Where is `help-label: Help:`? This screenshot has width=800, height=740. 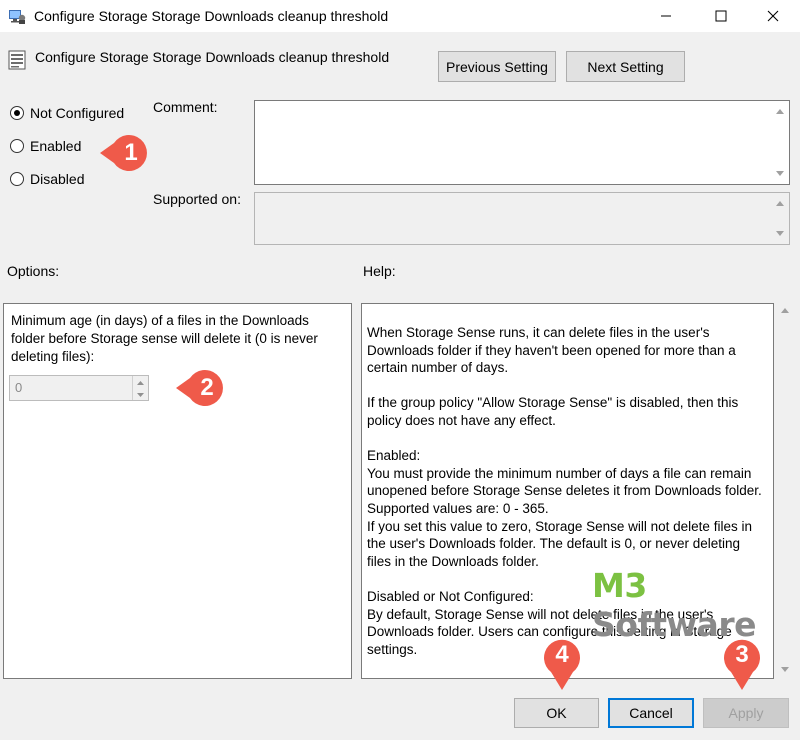
help-label: Help: is located at coordinates (379, 271).